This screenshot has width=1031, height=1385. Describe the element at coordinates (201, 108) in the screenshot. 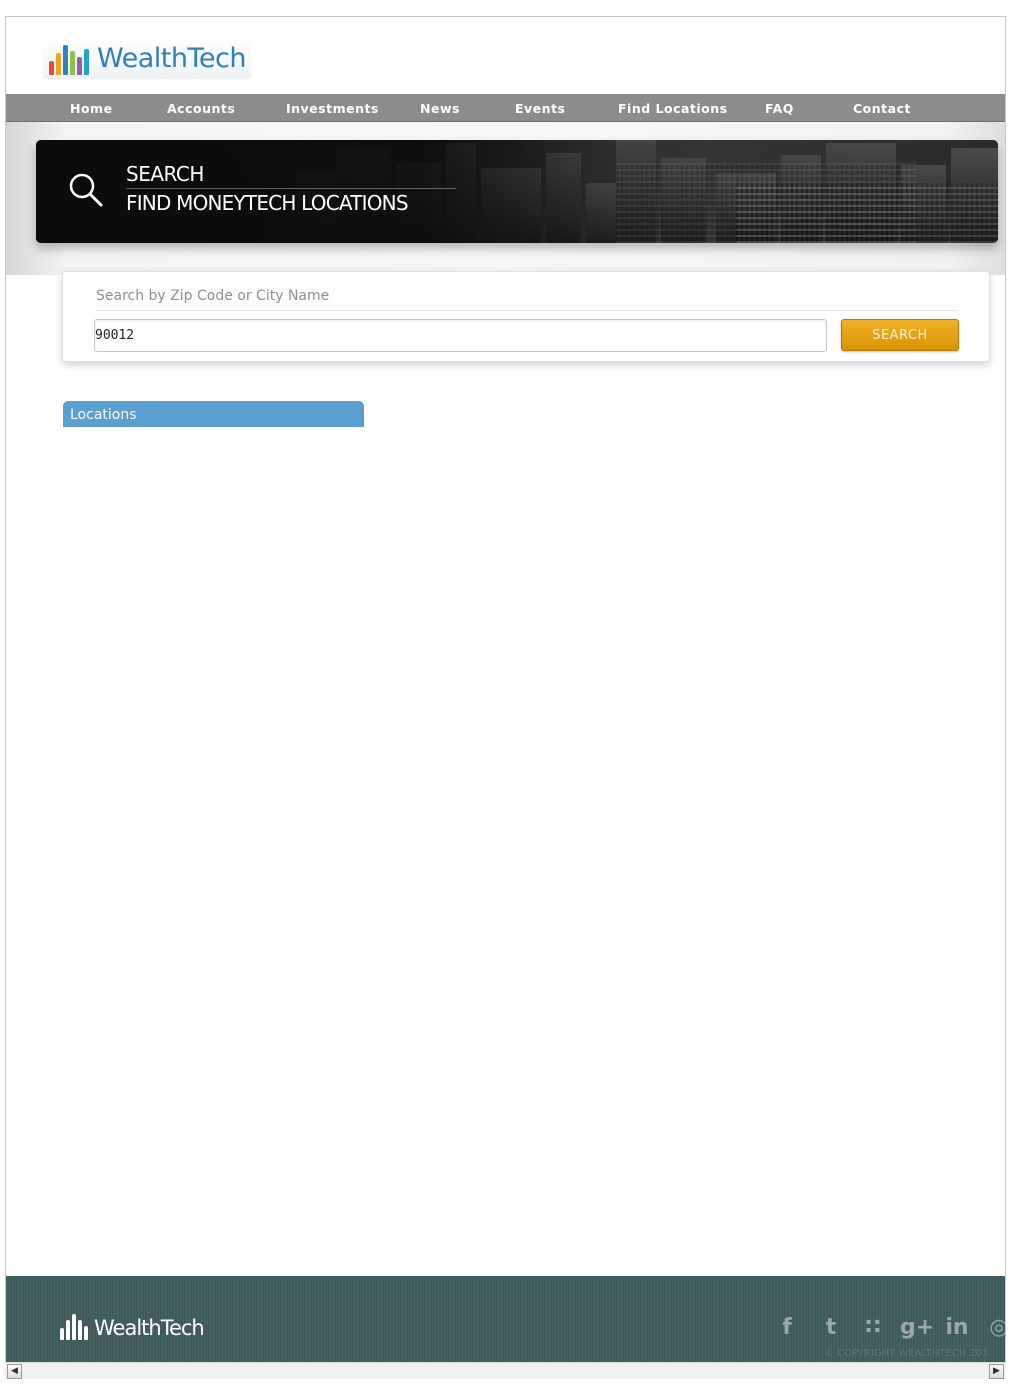

I see `nav-accounts: Accounts` at that location.